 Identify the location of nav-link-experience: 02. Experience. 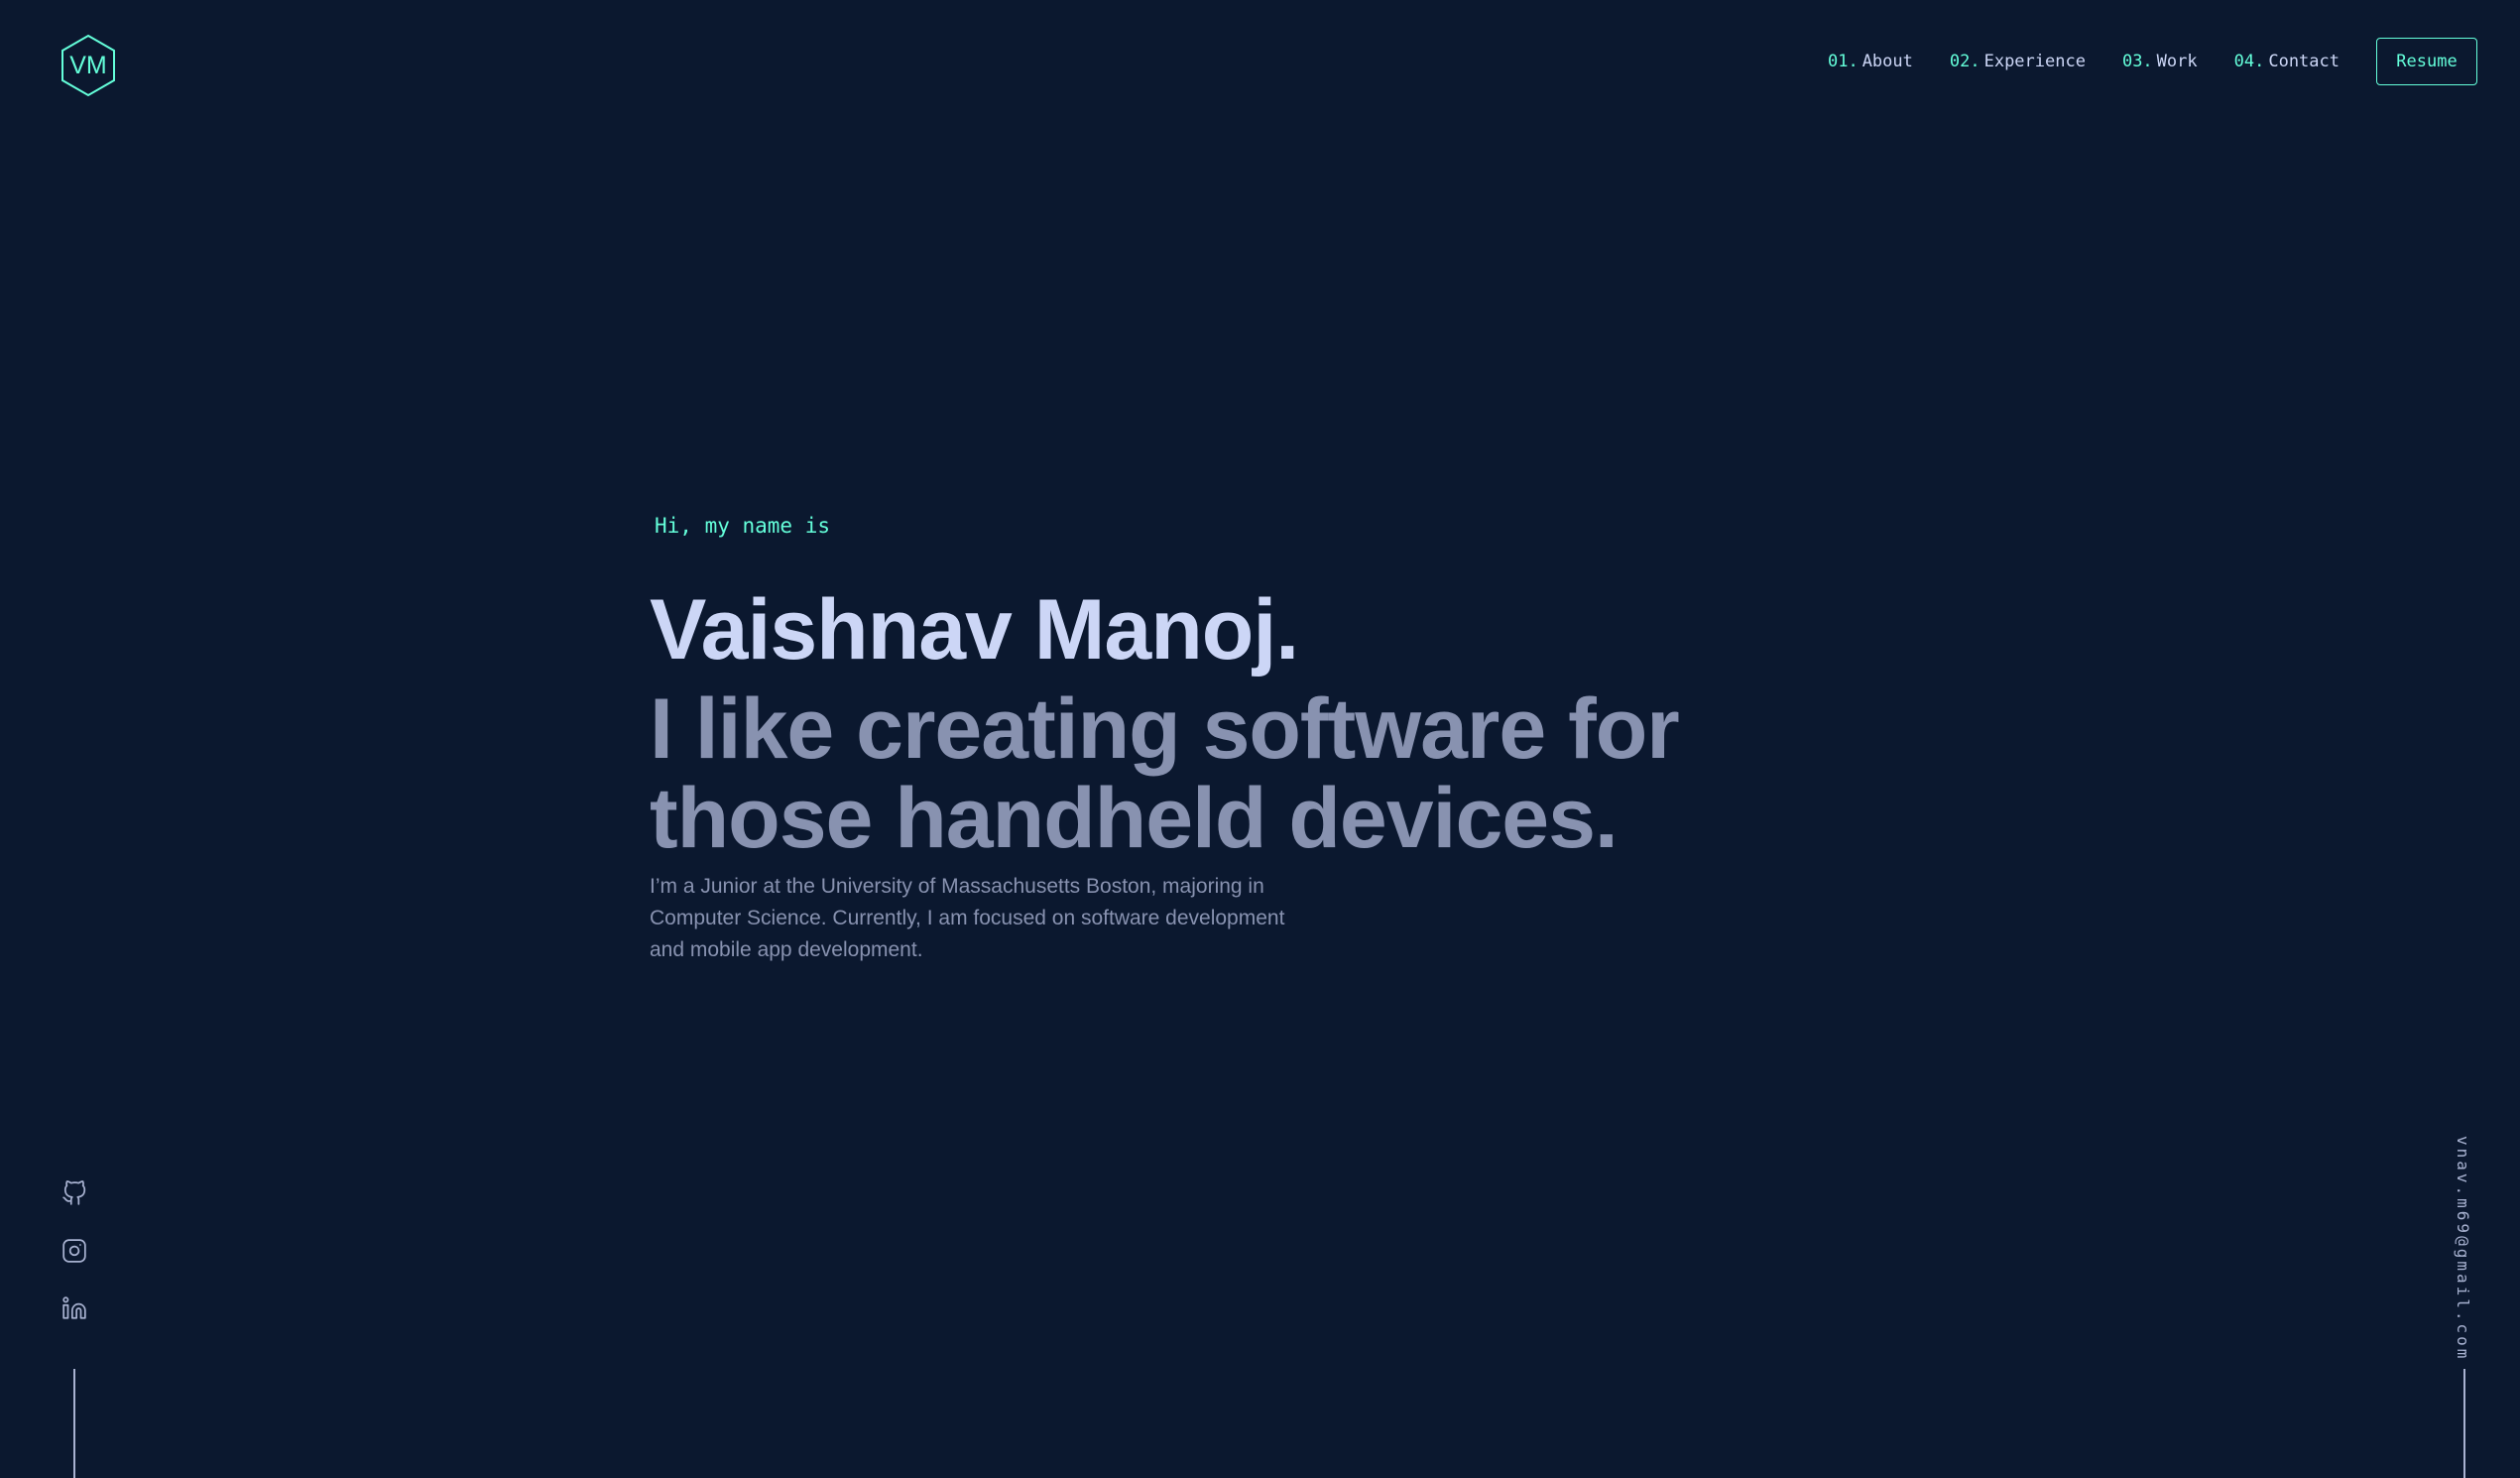
(2018, 62).